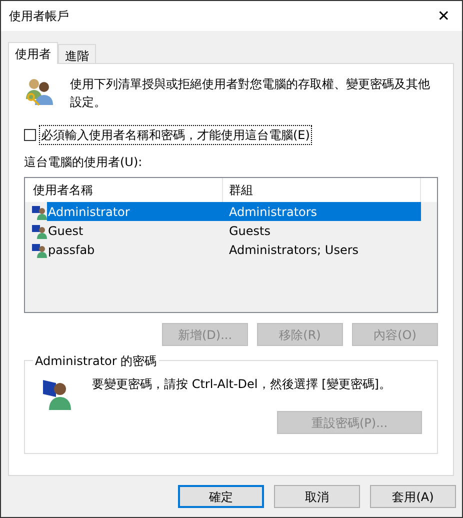 This screenshot has width=463, height=518. I want to click on password-hint: 要變更密碼，請按 Ctrl-Alt-Del，然後選擇 [變更密碼]。, so click(241, 384).